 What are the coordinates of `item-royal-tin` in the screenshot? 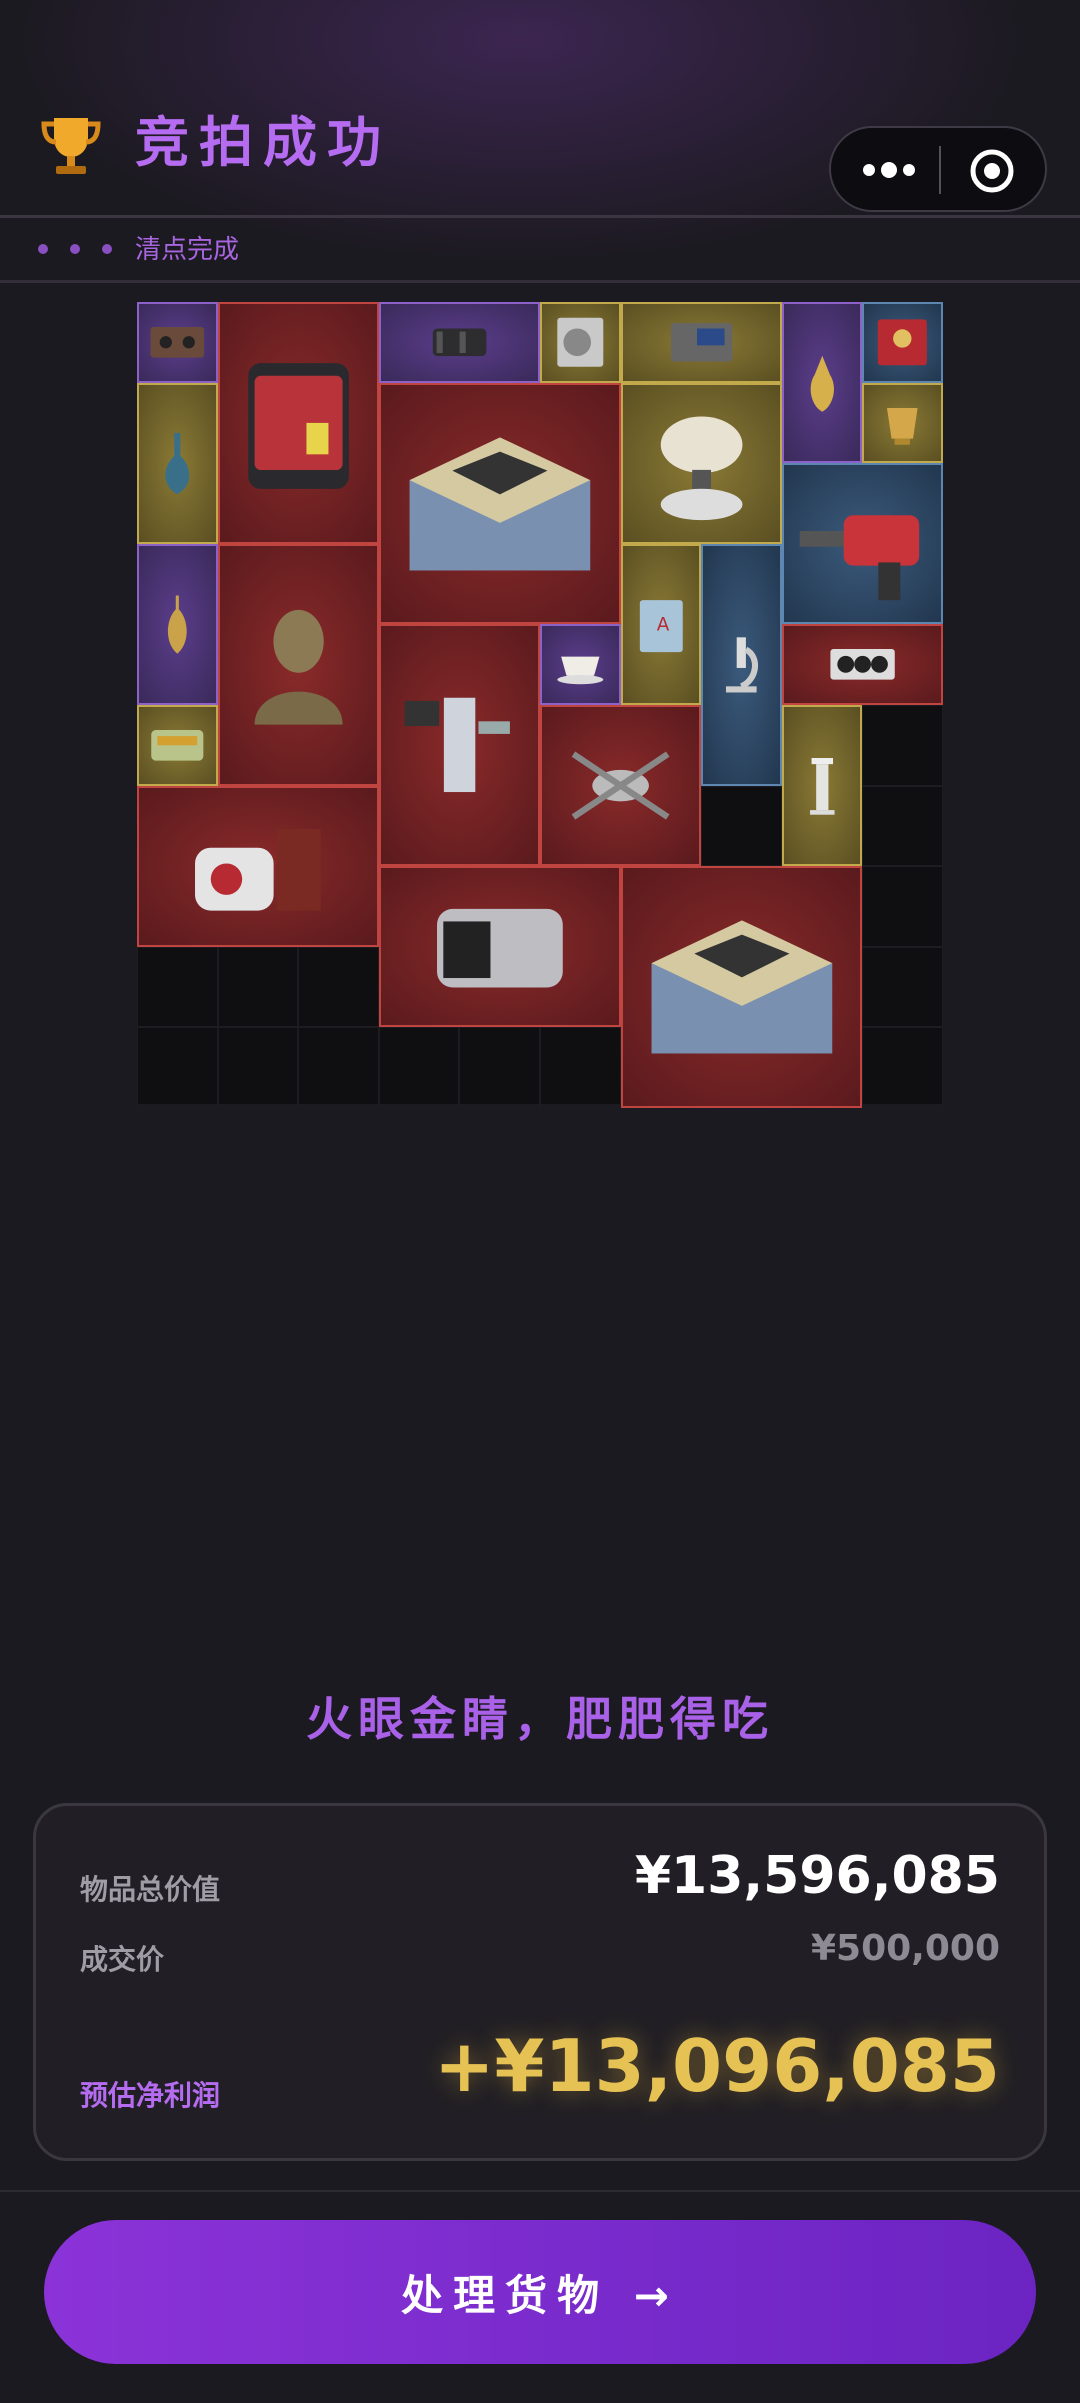 It's located at (902, 342).